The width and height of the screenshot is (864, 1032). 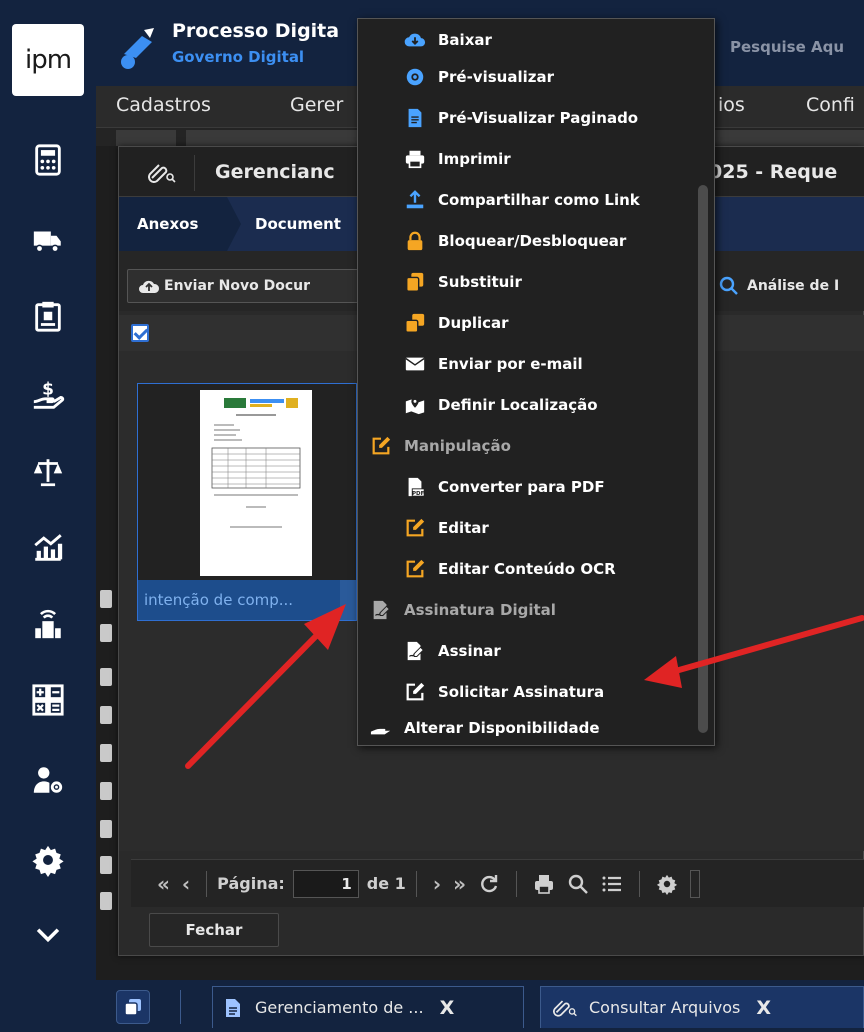 I want to click on attachment-search-icon, so click(x=163, y=173).